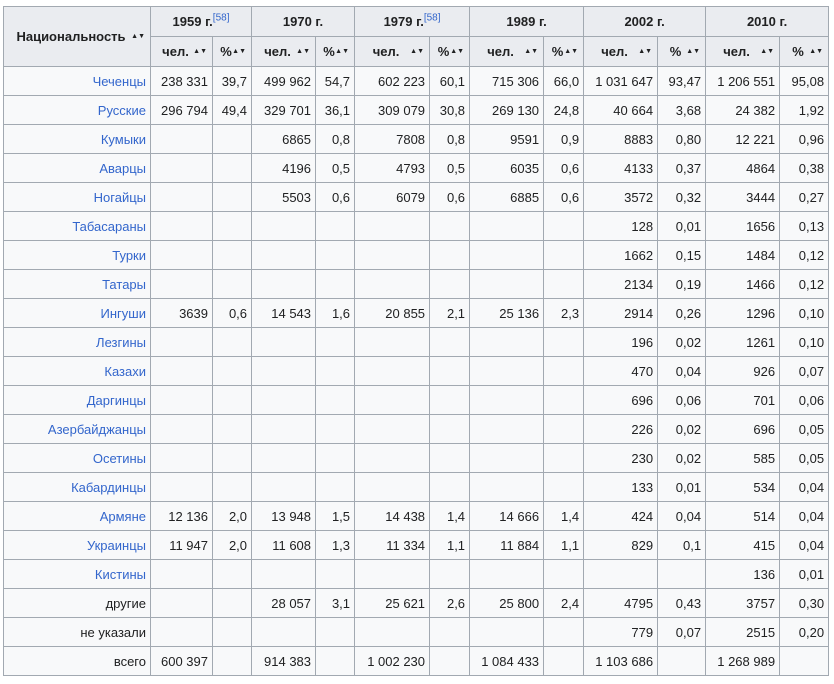  What do you see at coordinates (71, 36) in the screenshot?
I see `nationality-header-label: Национальность` at bounding box center [71, 36].